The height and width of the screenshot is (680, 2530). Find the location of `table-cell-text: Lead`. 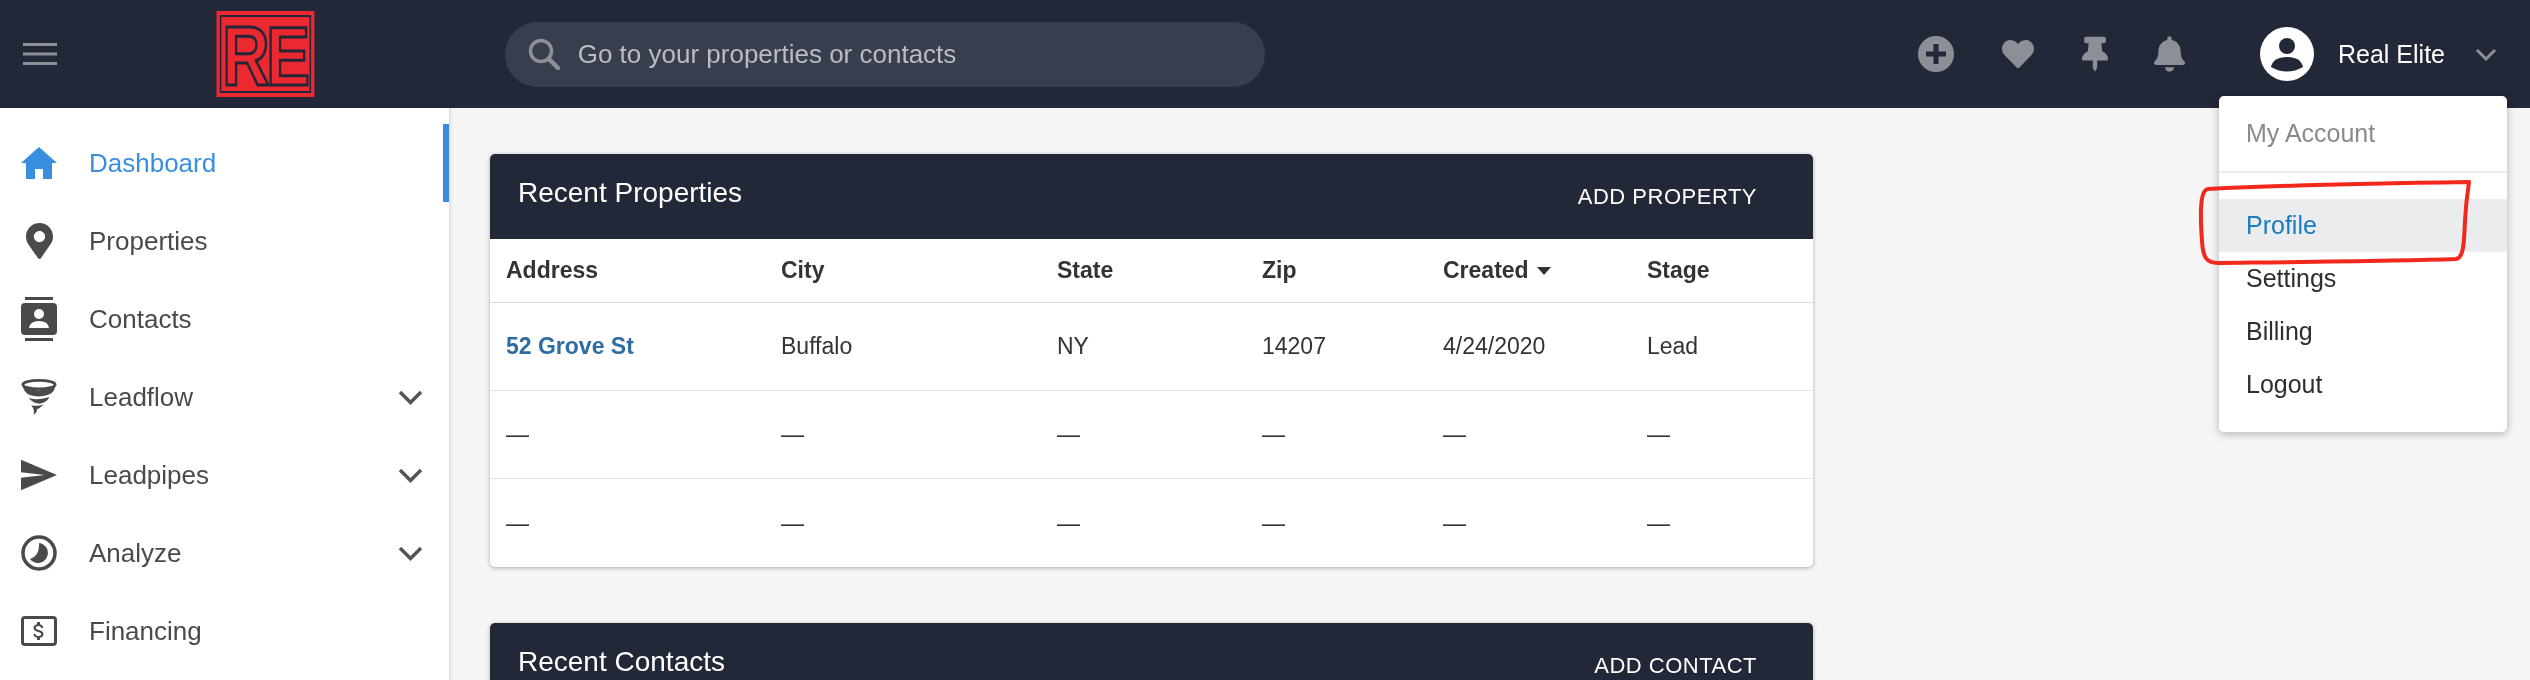

table-cell-text: Lead is located at coordinates (1673, 346).